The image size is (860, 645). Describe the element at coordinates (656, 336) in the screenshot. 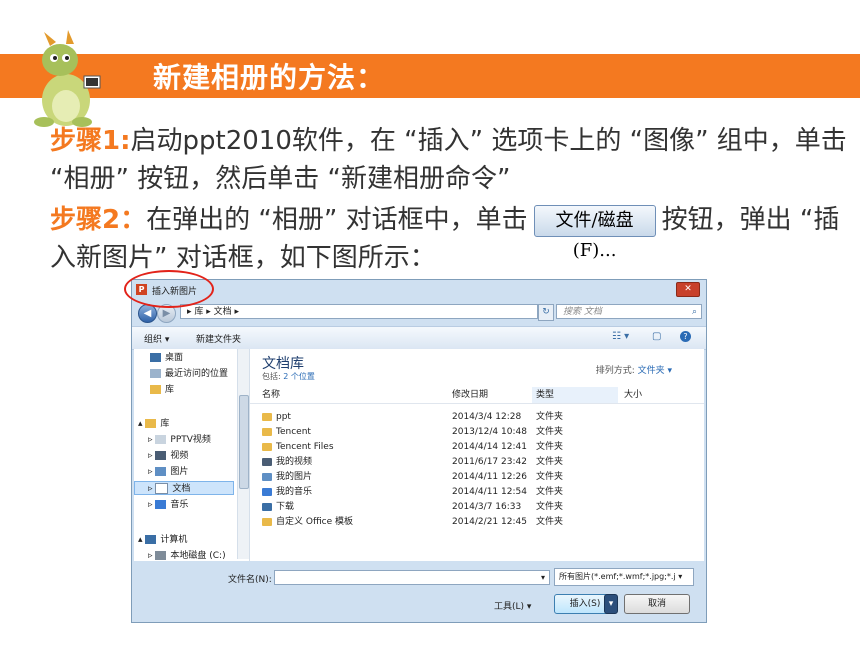

I see `preview-pane-icon: ▢` at that location.